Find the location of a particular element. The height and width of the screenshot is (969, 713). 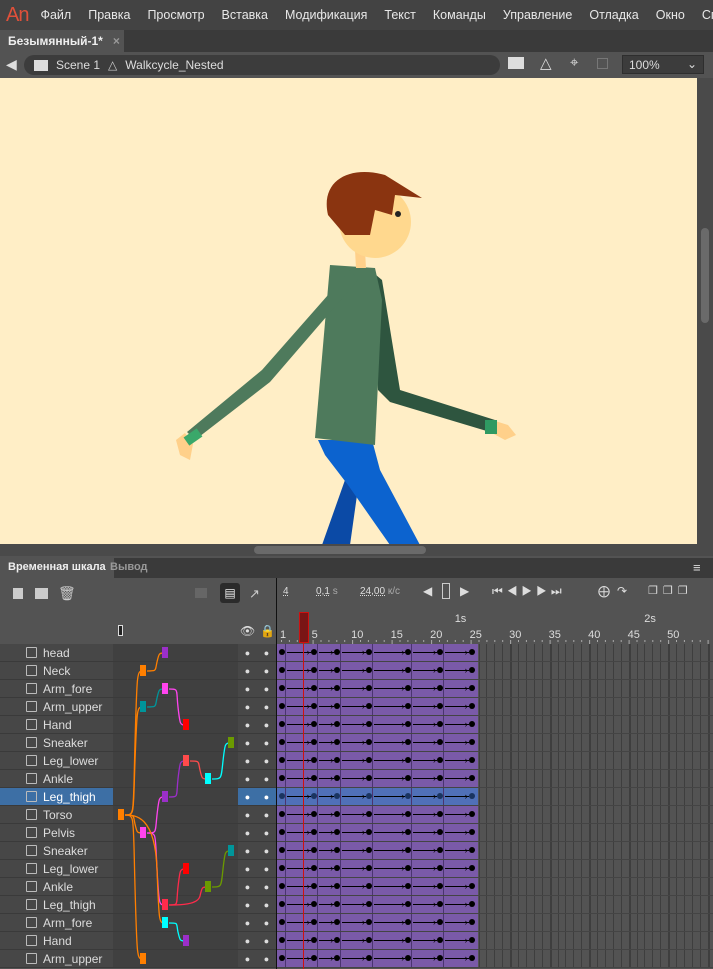

outline-toggle-icon is located at coordinates (120, 630).